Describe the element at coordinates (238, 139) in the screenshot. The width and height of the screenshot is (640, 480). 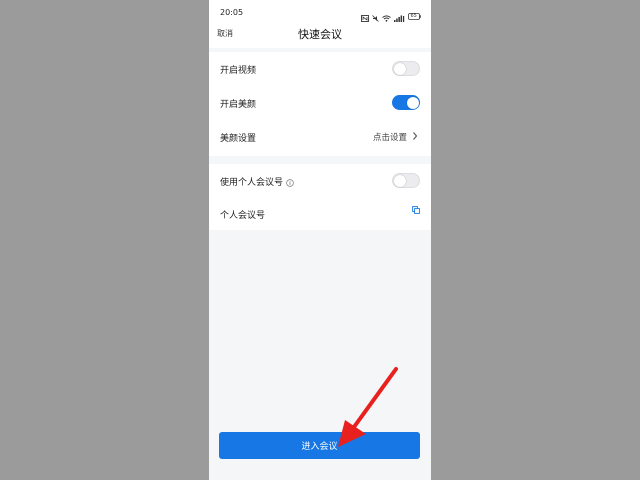
I see `beauty-settings-label: 美颜设置` at that location.